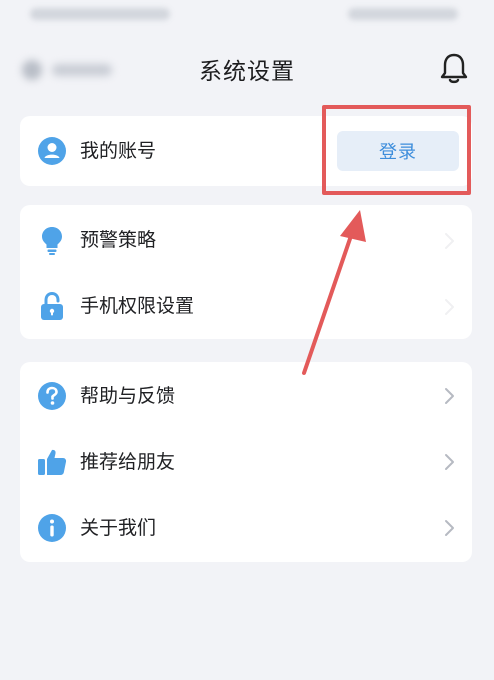 This screenshot has height=680, width=494. I want to click on status-bar, so click(247, 17).